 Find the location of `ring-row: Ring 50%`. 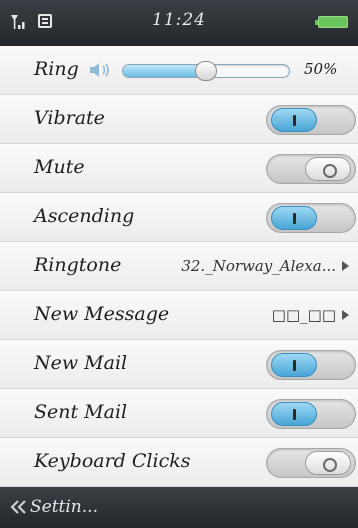

ring-row: Ring 50% is located at coordinates (179, 70).